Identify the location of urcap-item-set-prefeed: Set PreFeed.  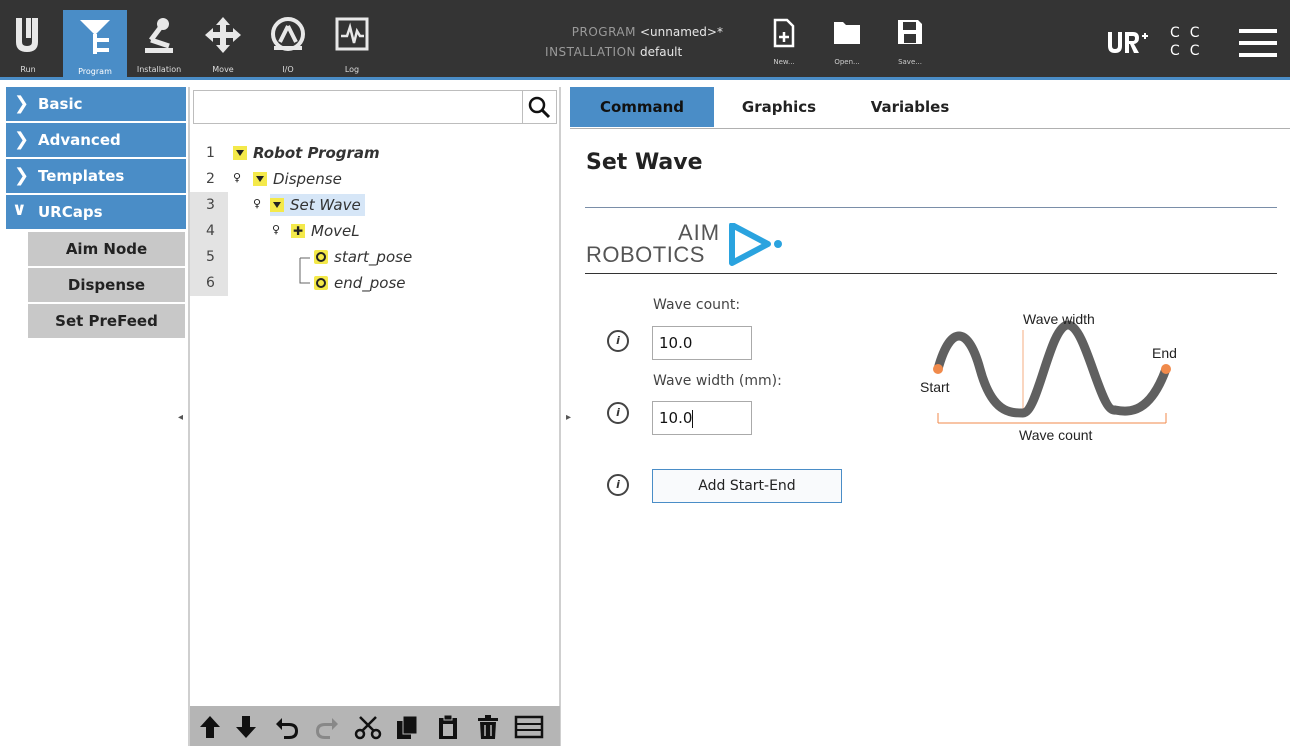
(106, 321).